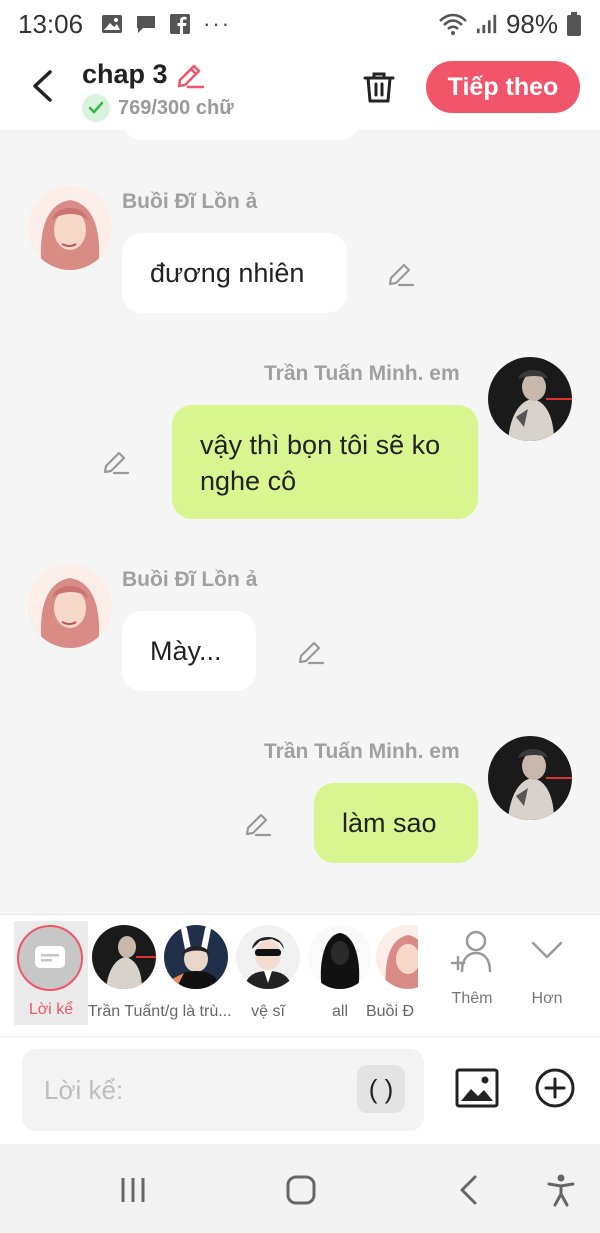  Describe the element at coordinates (300, 1090) in the screenshot. I see `composer: Lời kể: ( )` at that location.